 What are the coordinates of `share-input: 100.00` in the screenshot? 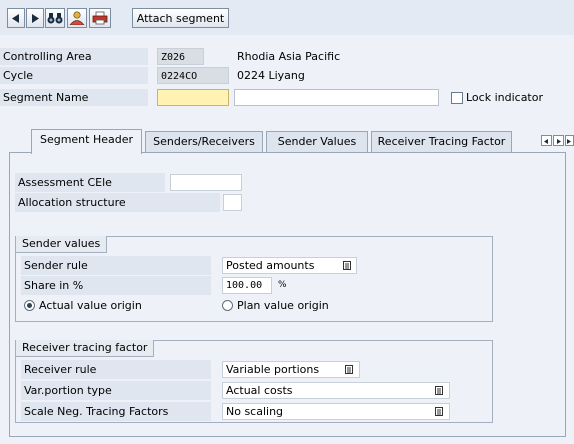 It's located at (247, 285).